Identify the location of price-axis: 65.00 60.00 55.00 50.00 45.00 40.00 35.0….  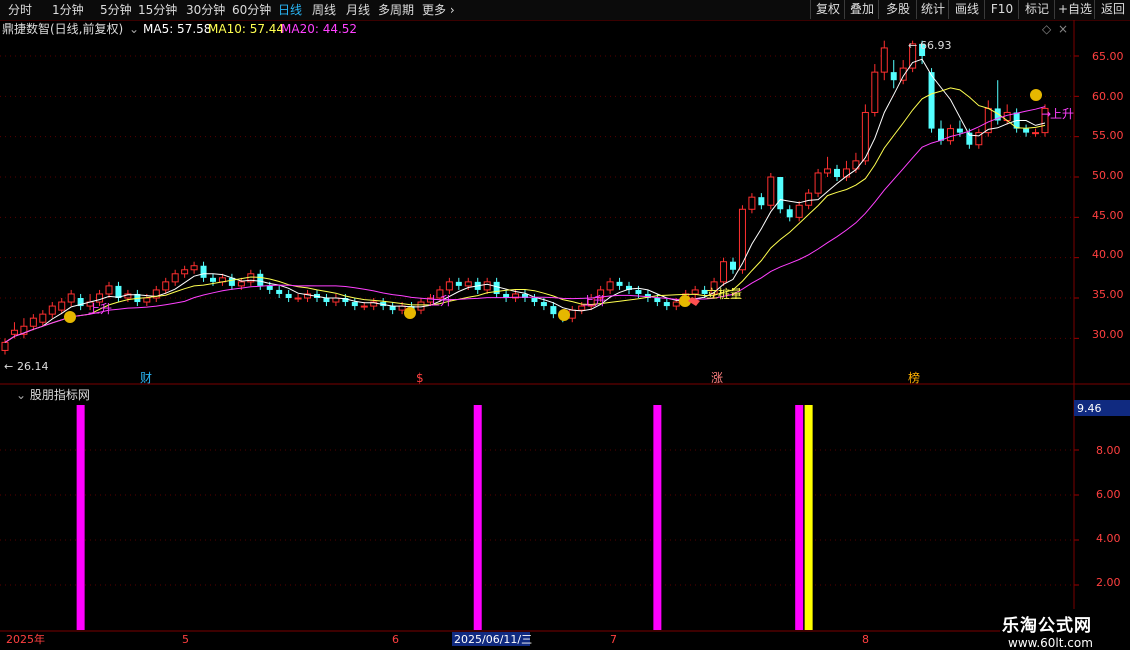
(1108, 195).